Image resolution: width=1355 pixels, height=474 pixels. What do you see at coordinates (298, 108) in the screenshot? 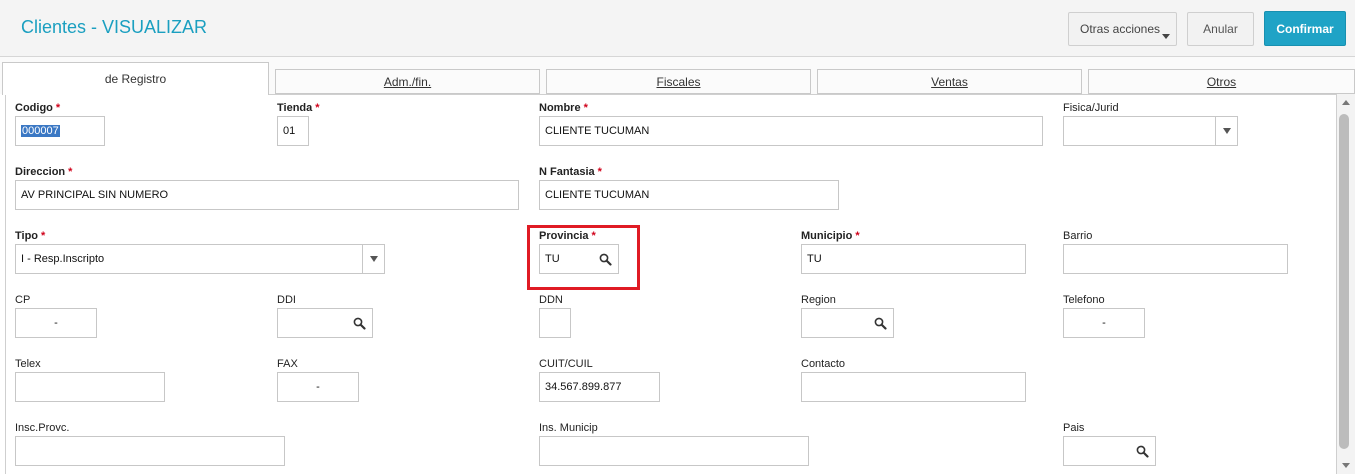
I see `tienda-label: Tienda *` at bounding box center [298, 108].